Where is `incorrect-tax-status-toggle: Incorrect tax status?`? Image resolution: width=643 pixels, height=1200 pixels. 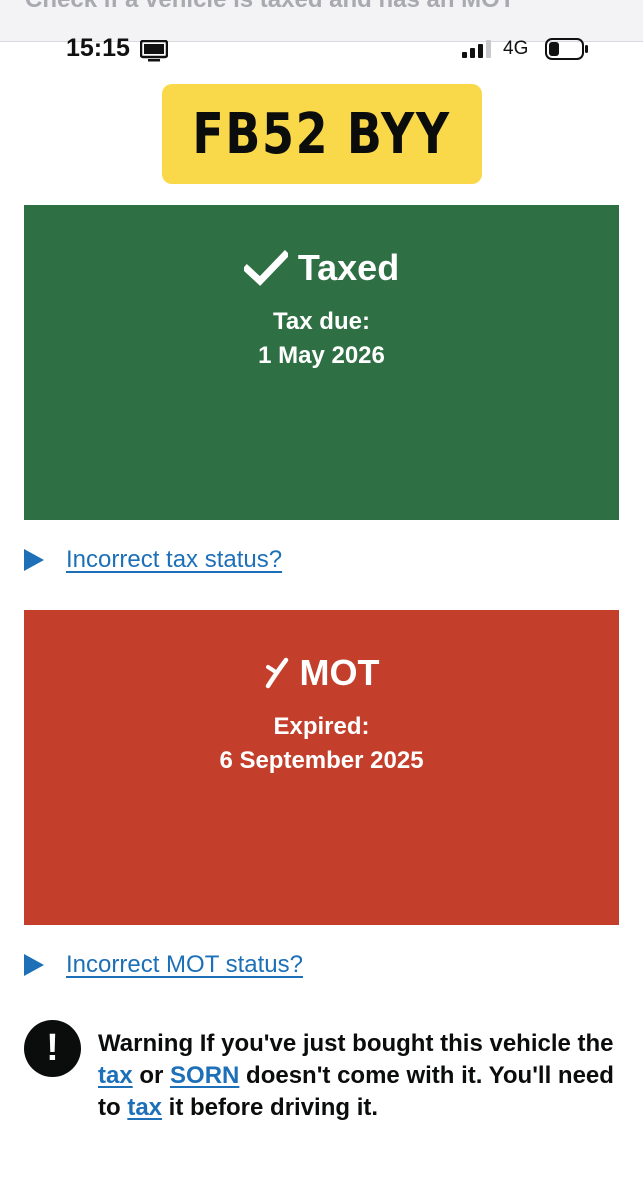 incorrect-tax-status-toggle: Incorrect tax status? is located at coordinates (153, 560).